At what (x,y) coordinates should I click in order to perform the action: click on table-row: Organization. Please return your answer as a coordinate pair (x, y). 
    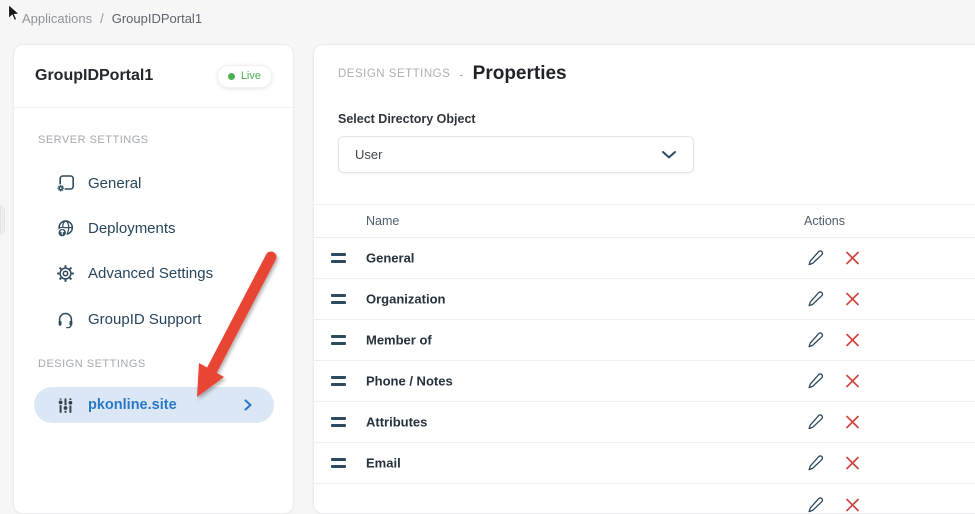
    Looking at the image, I should click on (644, 299).